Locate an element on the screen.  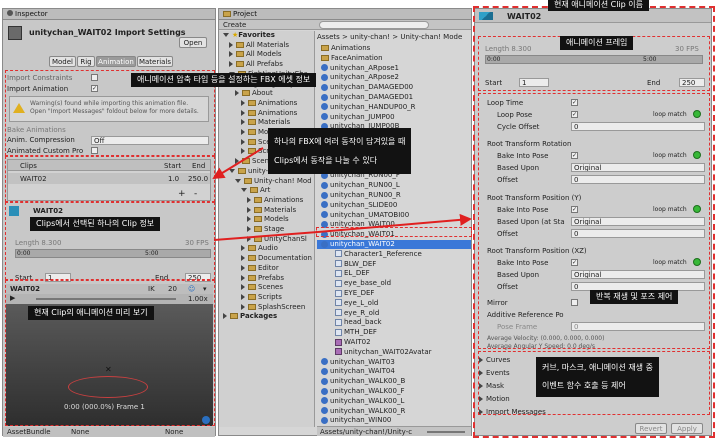
file-item: unitychan_WALK00_R is located at coordinates (394, 411).